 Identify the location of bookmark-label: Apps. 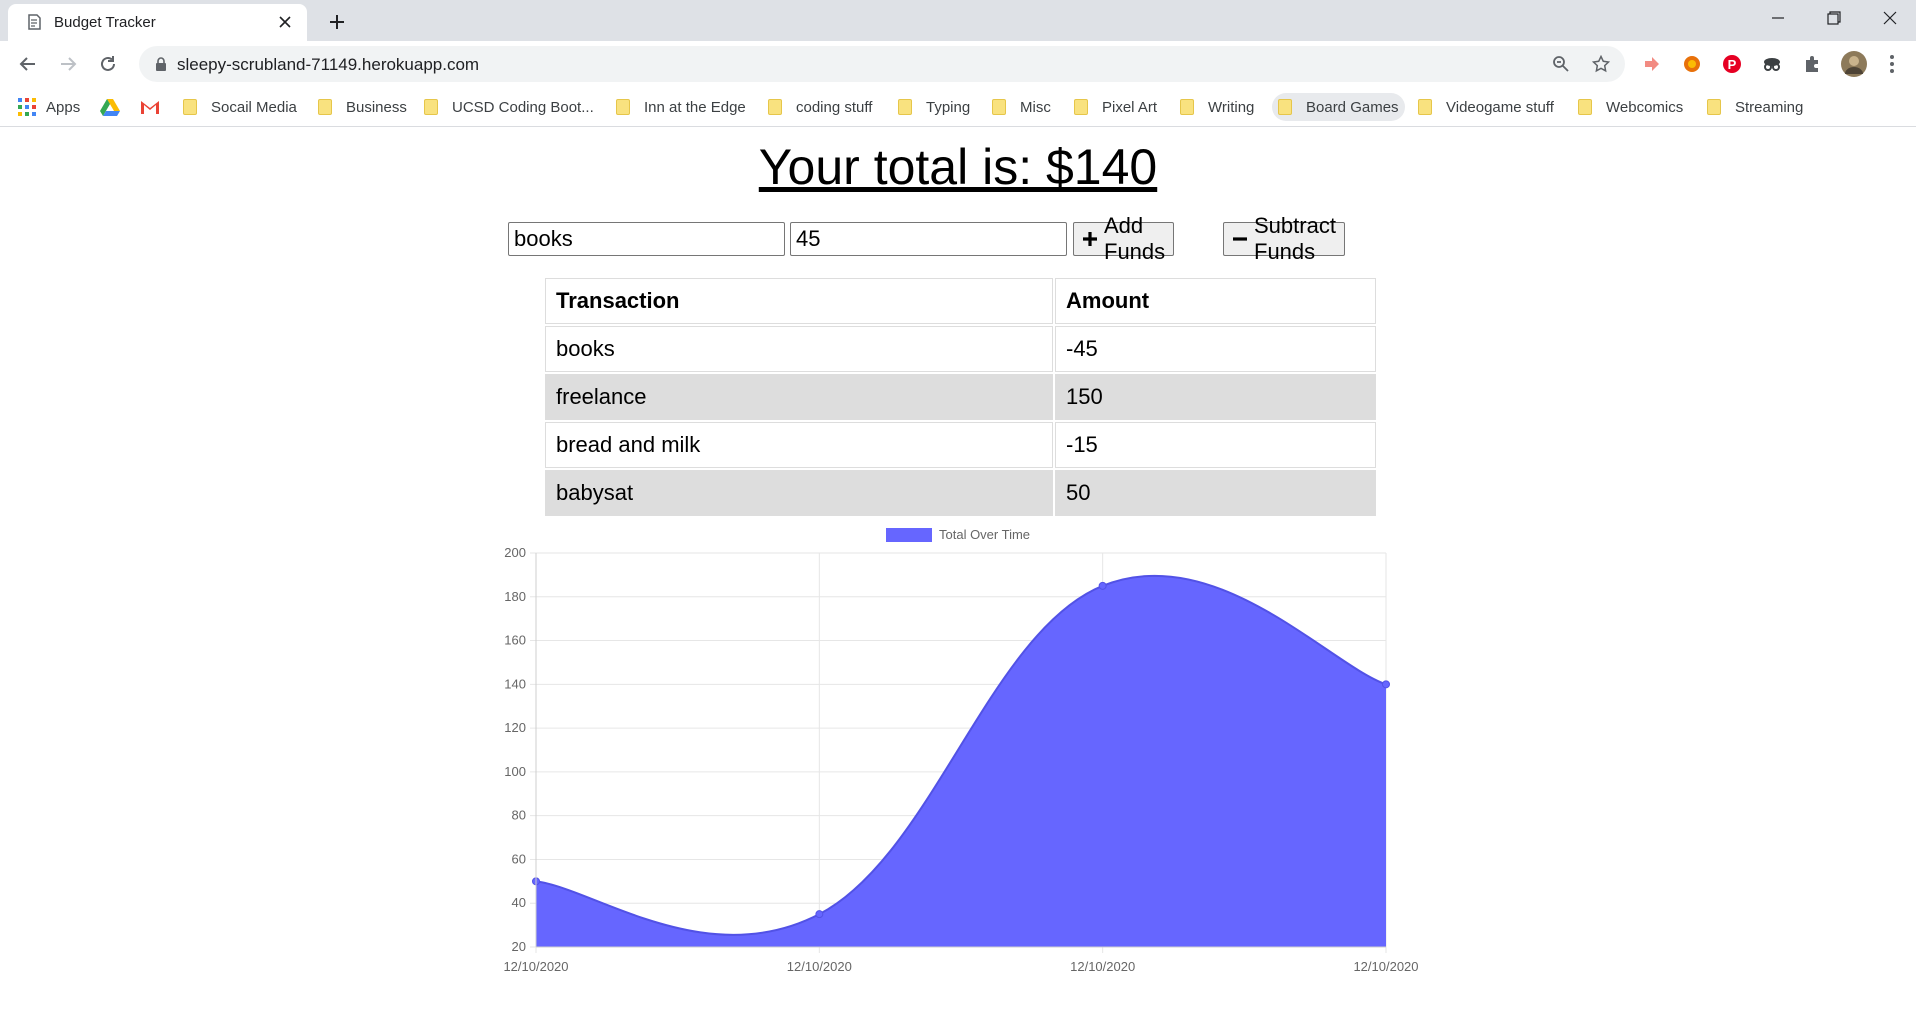
(63, 107).